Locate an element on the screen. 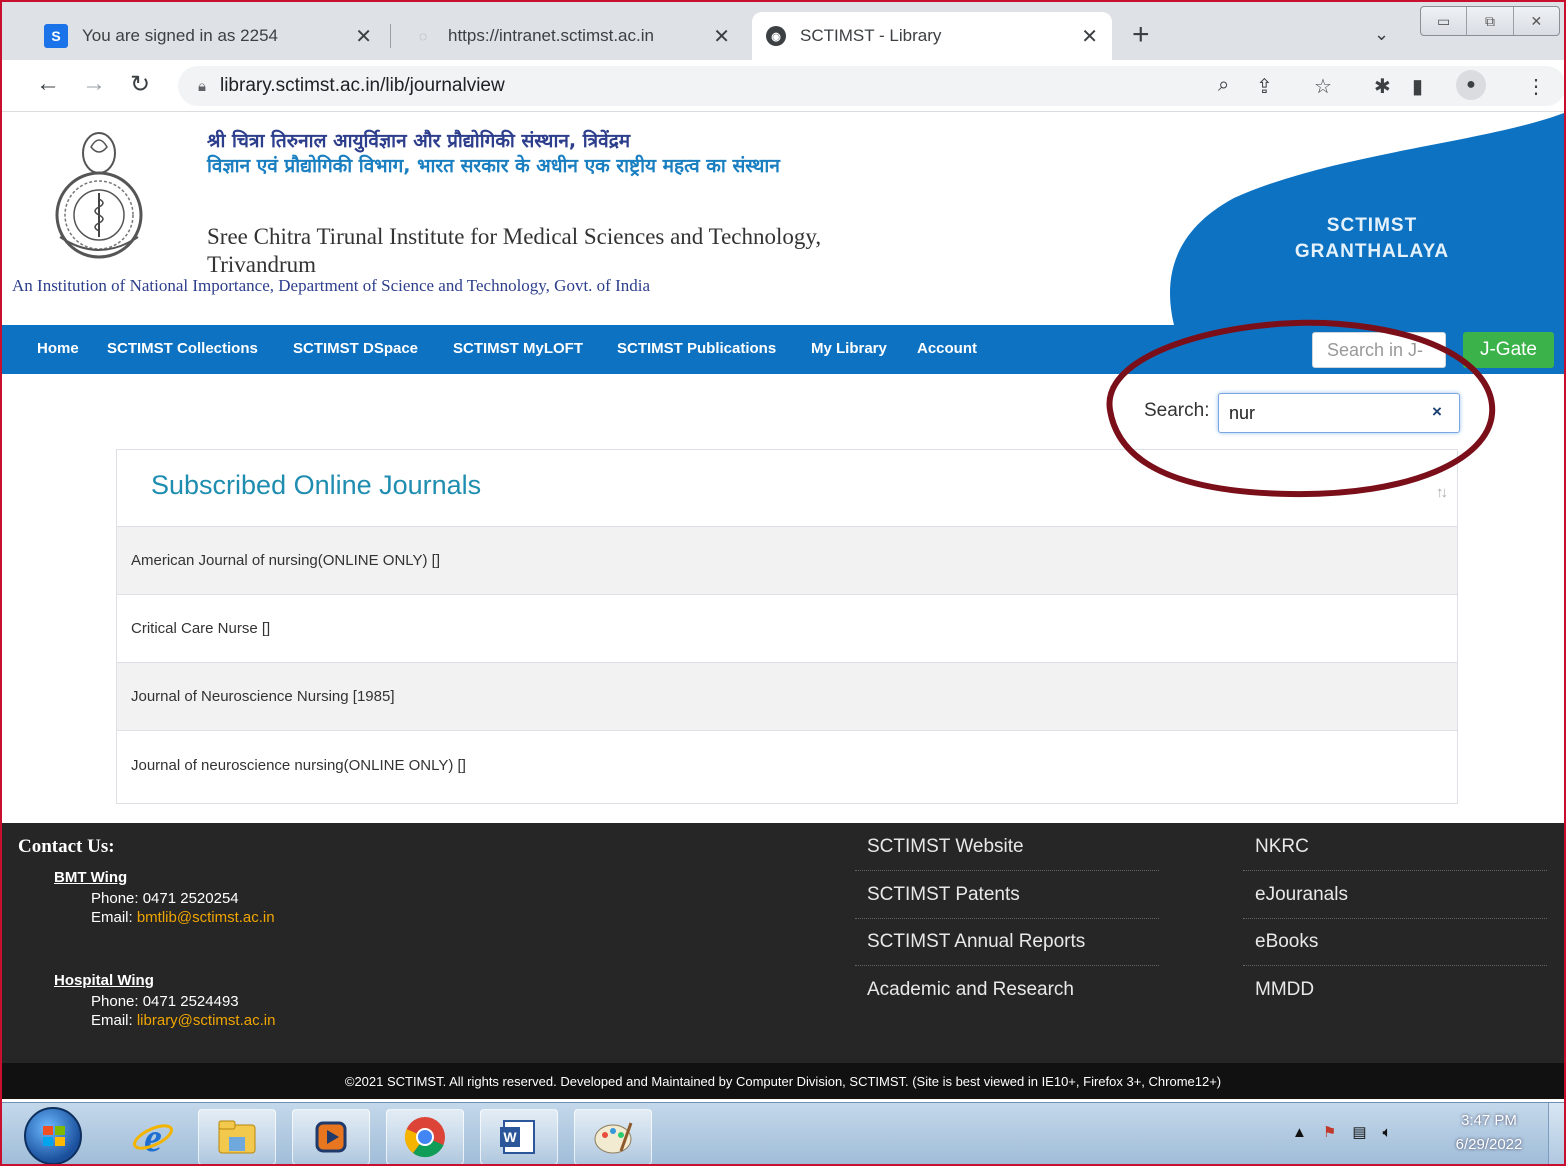  new-tab-icon: + is located at coordinates (1141, 35).